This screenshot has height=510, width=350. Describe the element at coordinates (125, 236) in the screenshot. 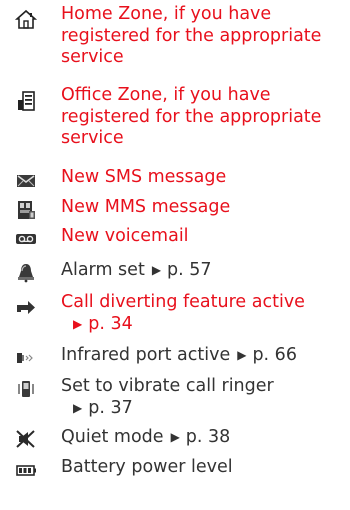

I see `item-text: New voicemail` at that location.